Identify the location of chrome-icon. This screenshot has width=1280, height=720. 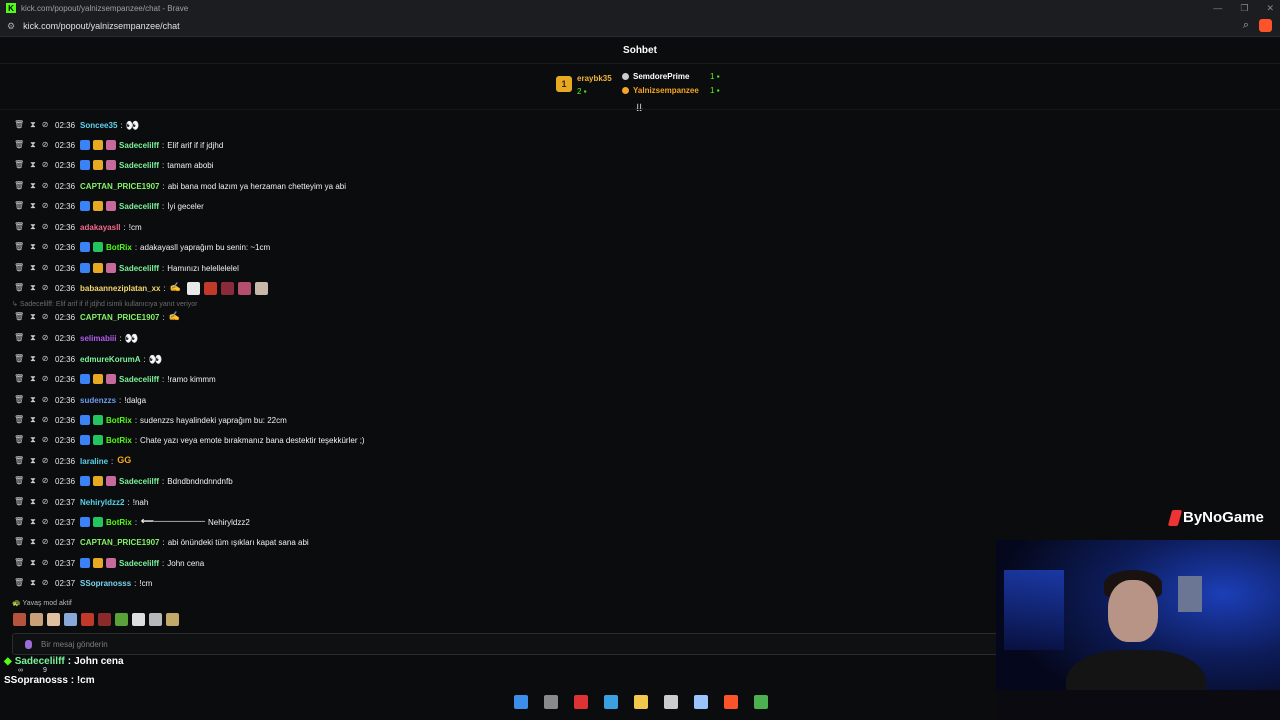
(761, 702).